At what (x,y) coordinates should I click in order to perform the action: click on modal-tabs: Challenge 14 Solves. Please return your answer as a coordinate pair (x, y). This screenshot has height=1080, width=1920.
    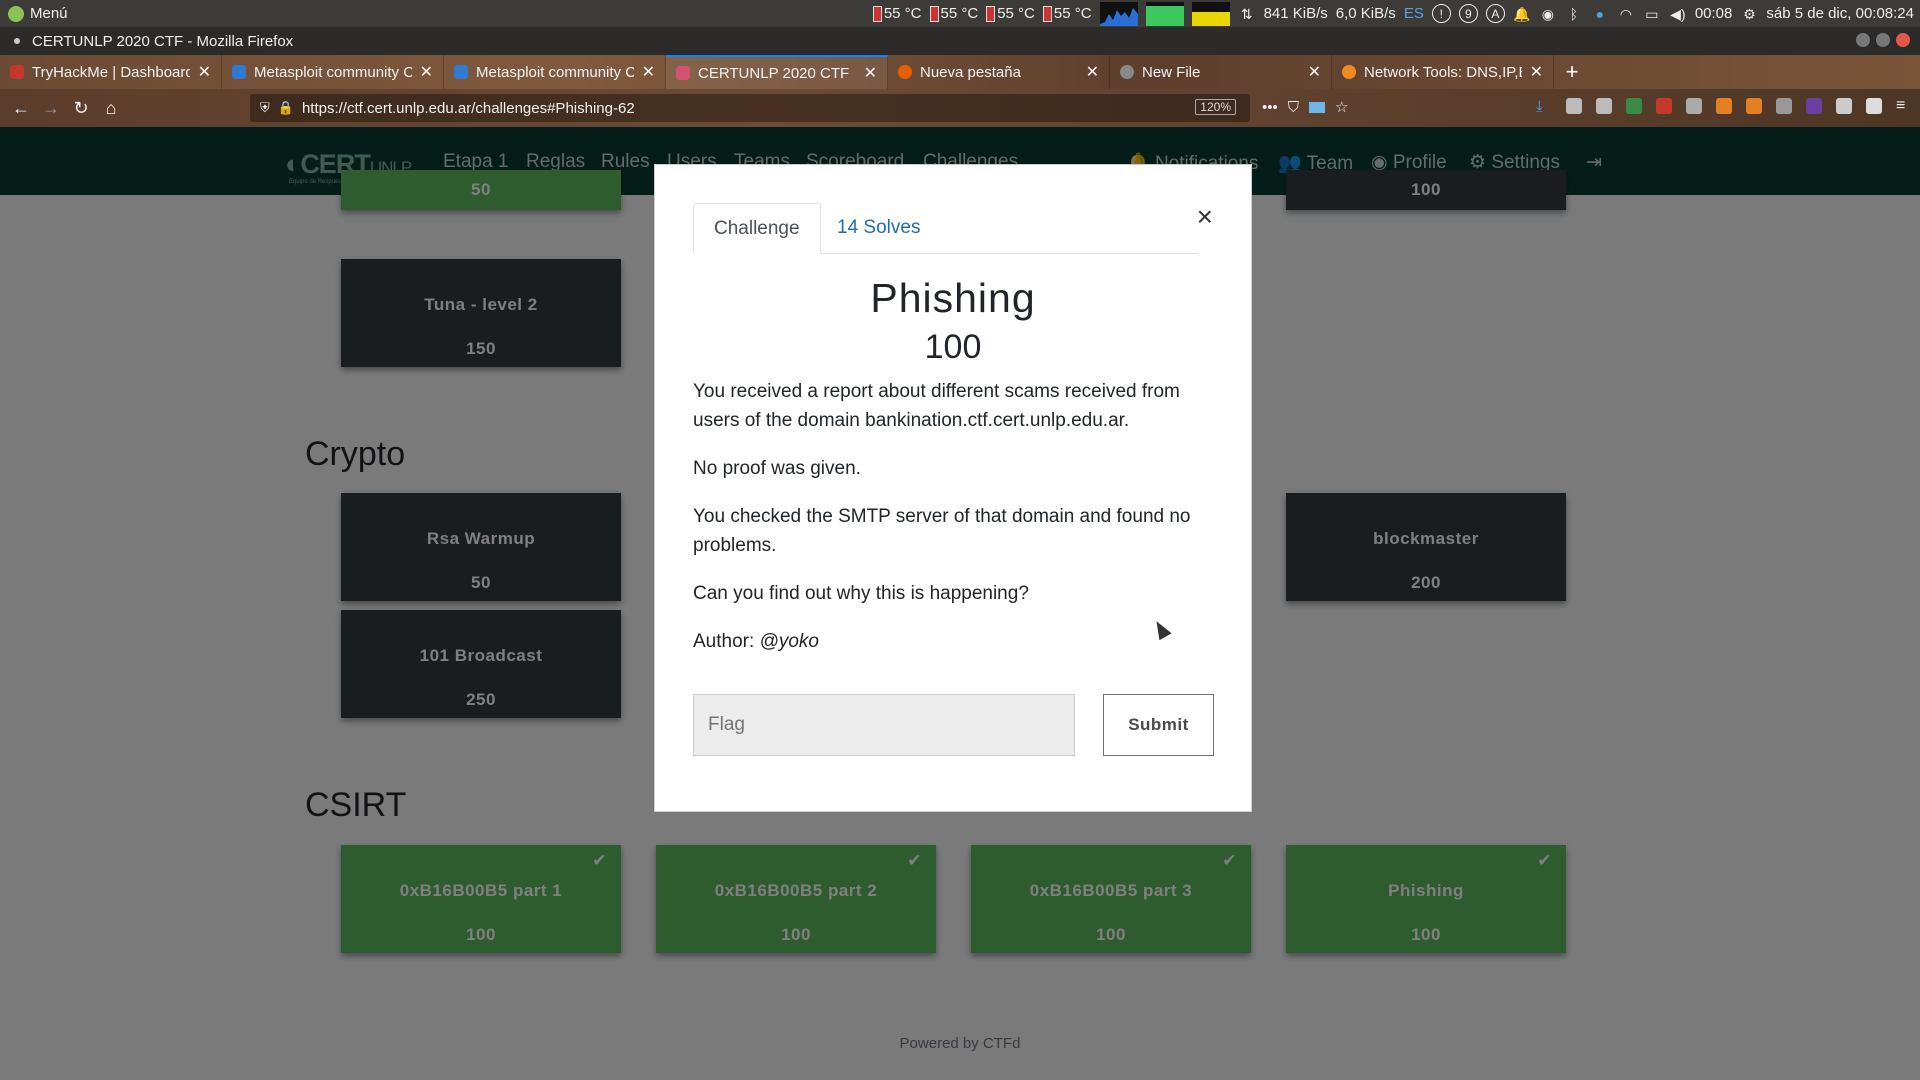
    Looking at the image, I should click on (945, 228).